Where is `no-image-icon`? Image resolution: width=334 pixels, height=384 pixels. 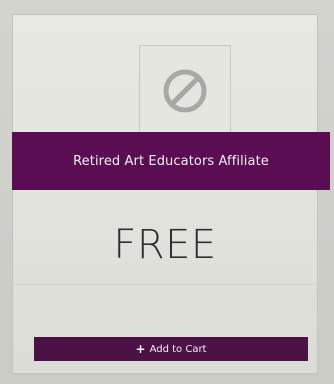
no-image-icon is located at coordinates (185, 91).